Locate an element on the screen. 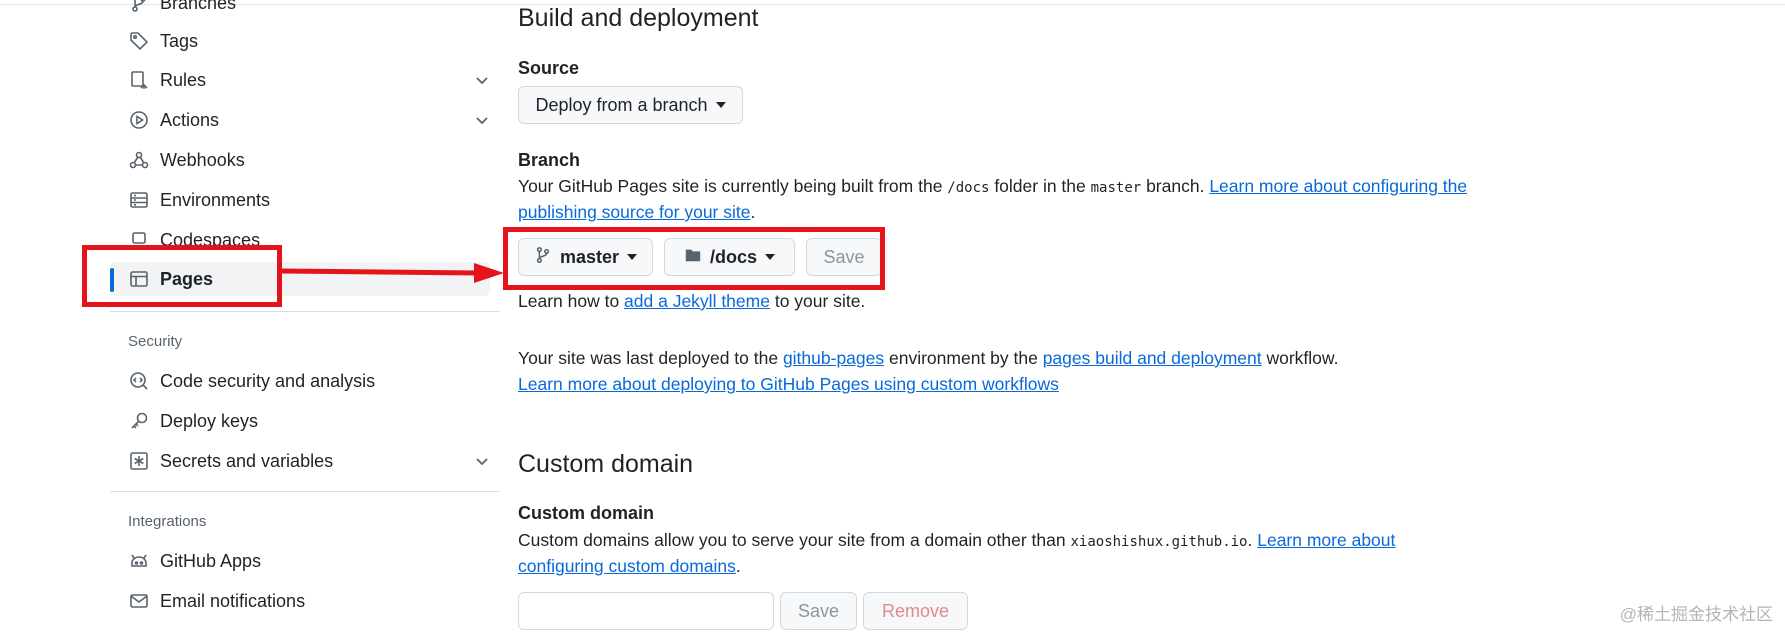  annotation-highlight-branch is located at coordinates (694, 258).